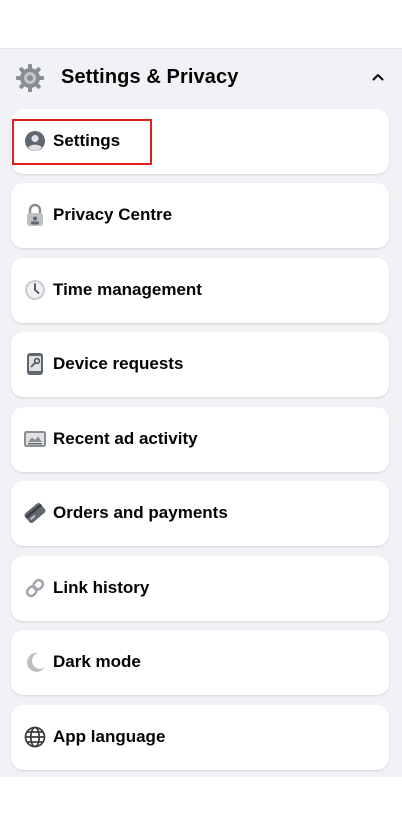  What do you see at coordinates (101, 587) in the screenshot?
I see `menu-item-label: Link history` at bounding box center [101, 587].